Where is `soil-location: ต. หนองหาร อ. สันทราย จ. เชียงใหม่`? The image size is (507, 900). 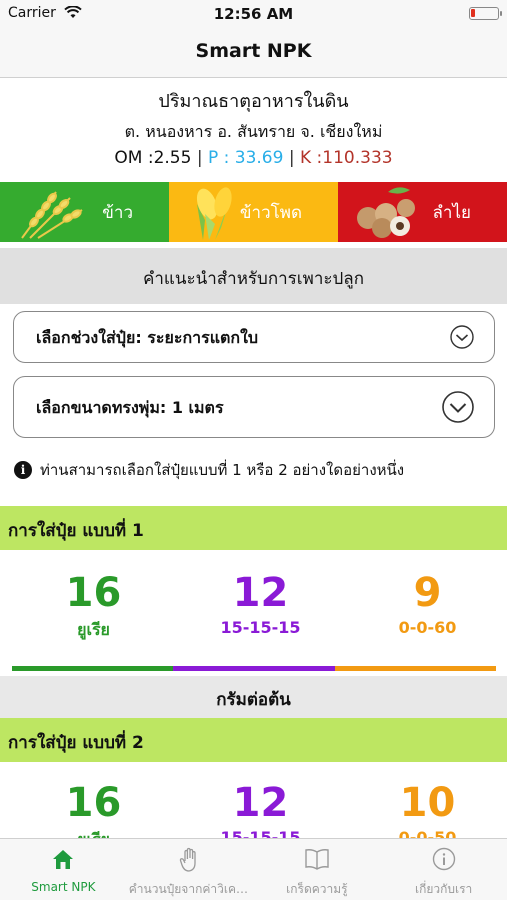
soil-location: ต. หนองหาร อ. สันทราย จ. เชียงใหม่ is located at coordinates (253, 131).